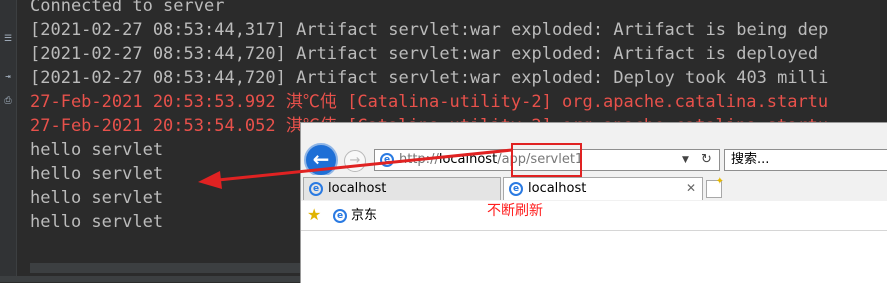 This screenshot has height=283, width=887. Describe the element at coordinates (365, 165) in the screenshot. I see `arrow-shaft` at that location.